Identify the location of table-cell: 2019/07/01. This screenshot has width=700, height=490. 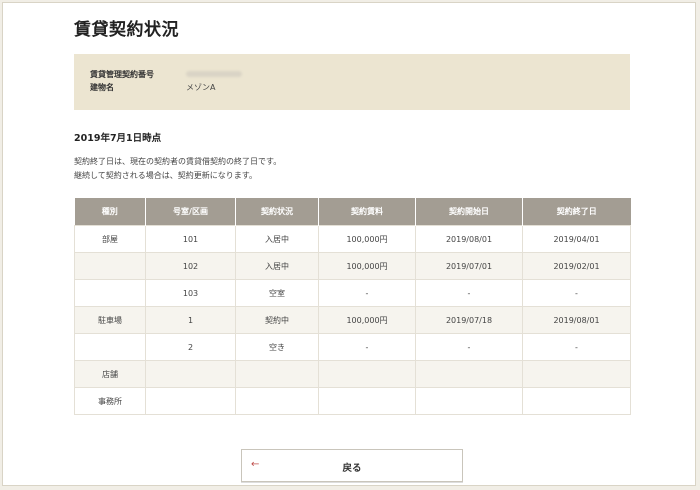
(469, 266).